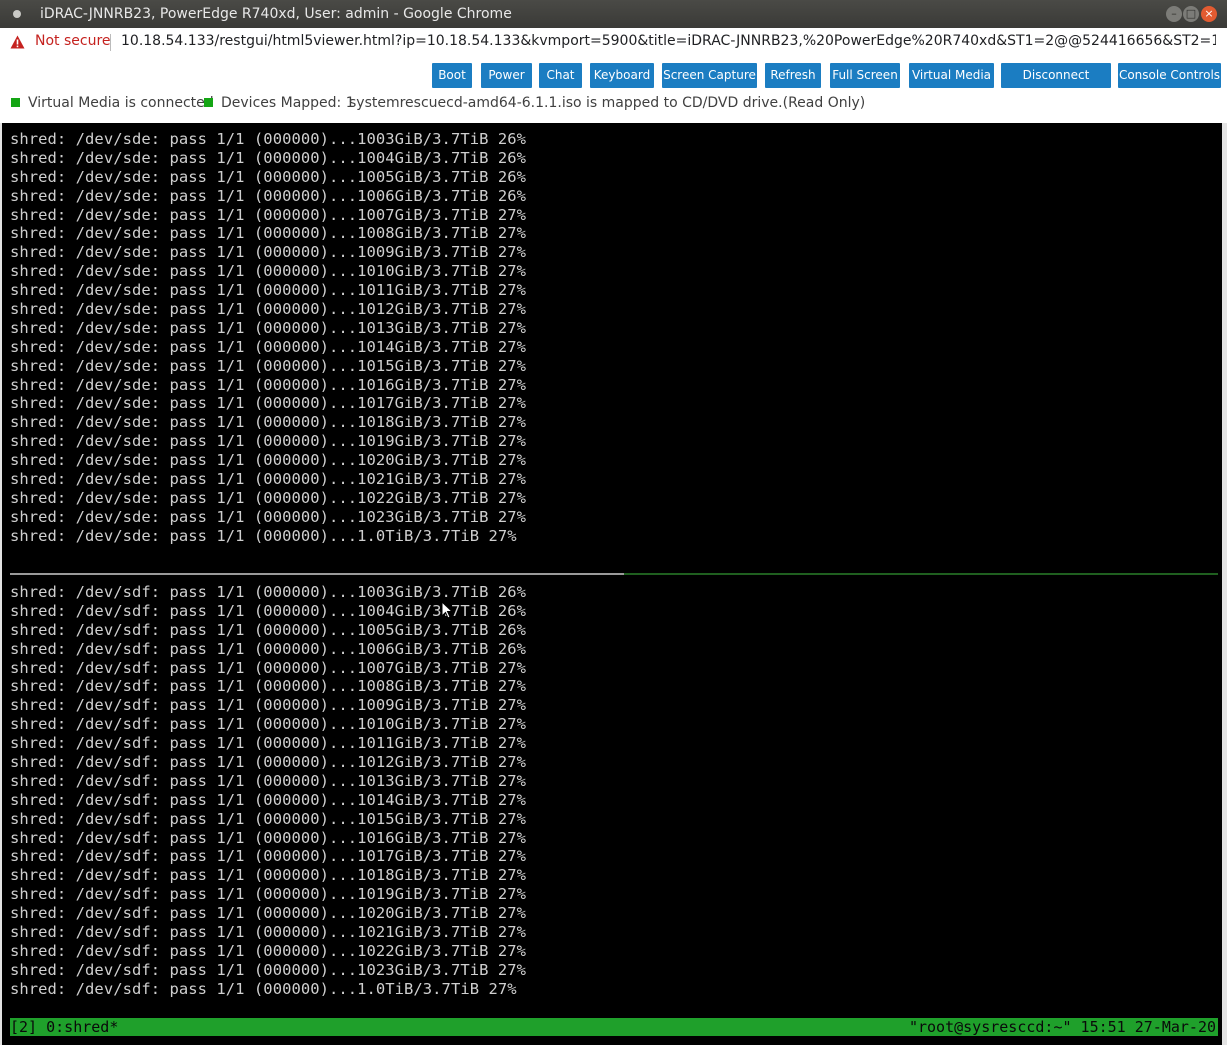 This screenshot has height=1045, width=1227. What do you see at coordinates (1169, 75) in the screenshot?
I see `console-controls-button: Console Controls` at bounding box center [1169, 75].